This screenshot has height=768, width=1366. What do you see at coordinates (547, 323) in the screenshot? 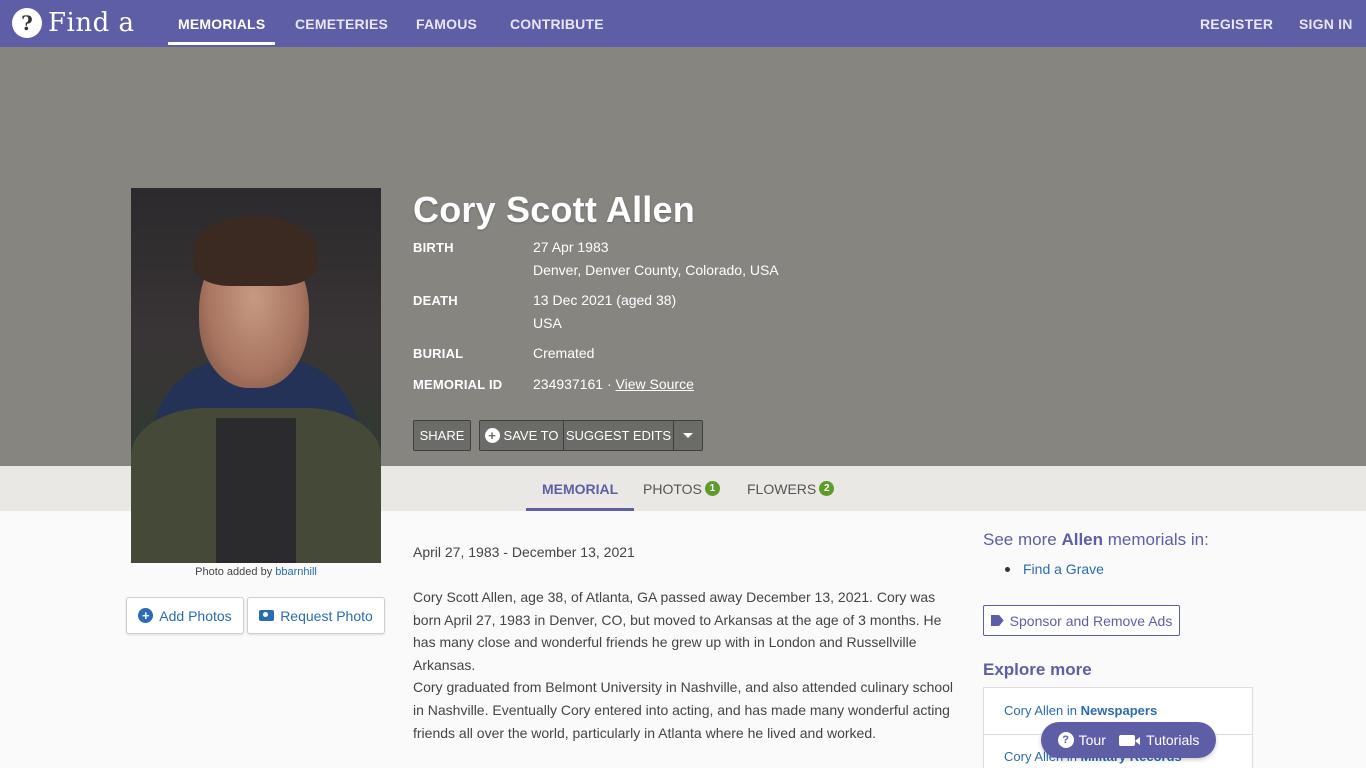
I see `death-place: USA` at bounding box center [547, 323].